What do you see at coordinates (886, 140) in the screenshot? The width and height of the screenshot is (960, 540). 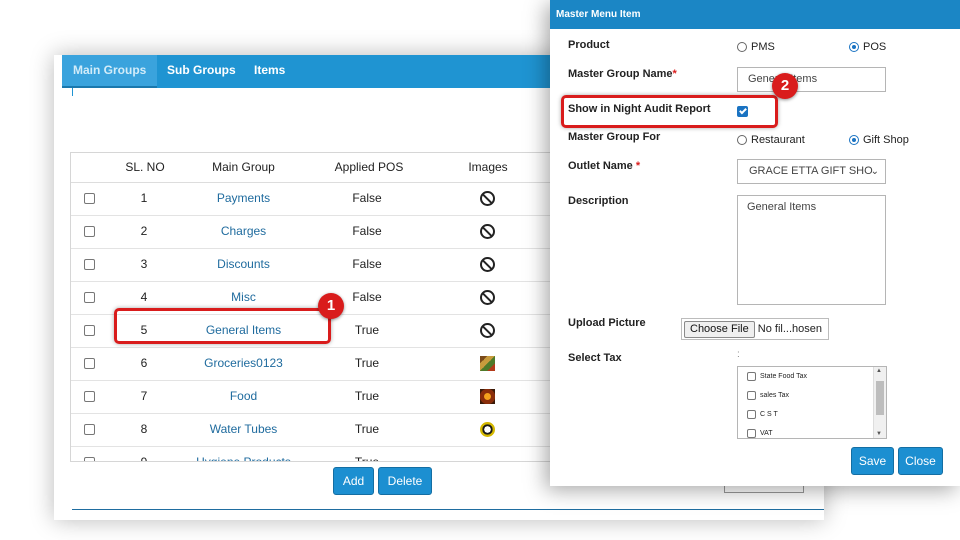 I see `option-label: Gift Shop` at bounding box center [886, 140].